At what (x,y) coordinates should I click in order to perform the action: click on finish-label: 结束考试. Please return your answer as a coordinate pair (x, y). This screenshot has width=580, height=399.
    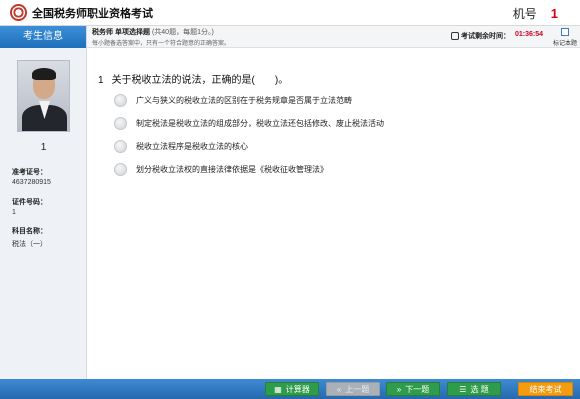
    Looking at the image, I should click on (545, 389).